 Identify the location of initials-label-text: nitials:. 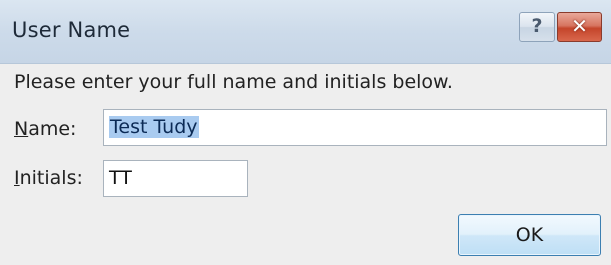
(51, 178).